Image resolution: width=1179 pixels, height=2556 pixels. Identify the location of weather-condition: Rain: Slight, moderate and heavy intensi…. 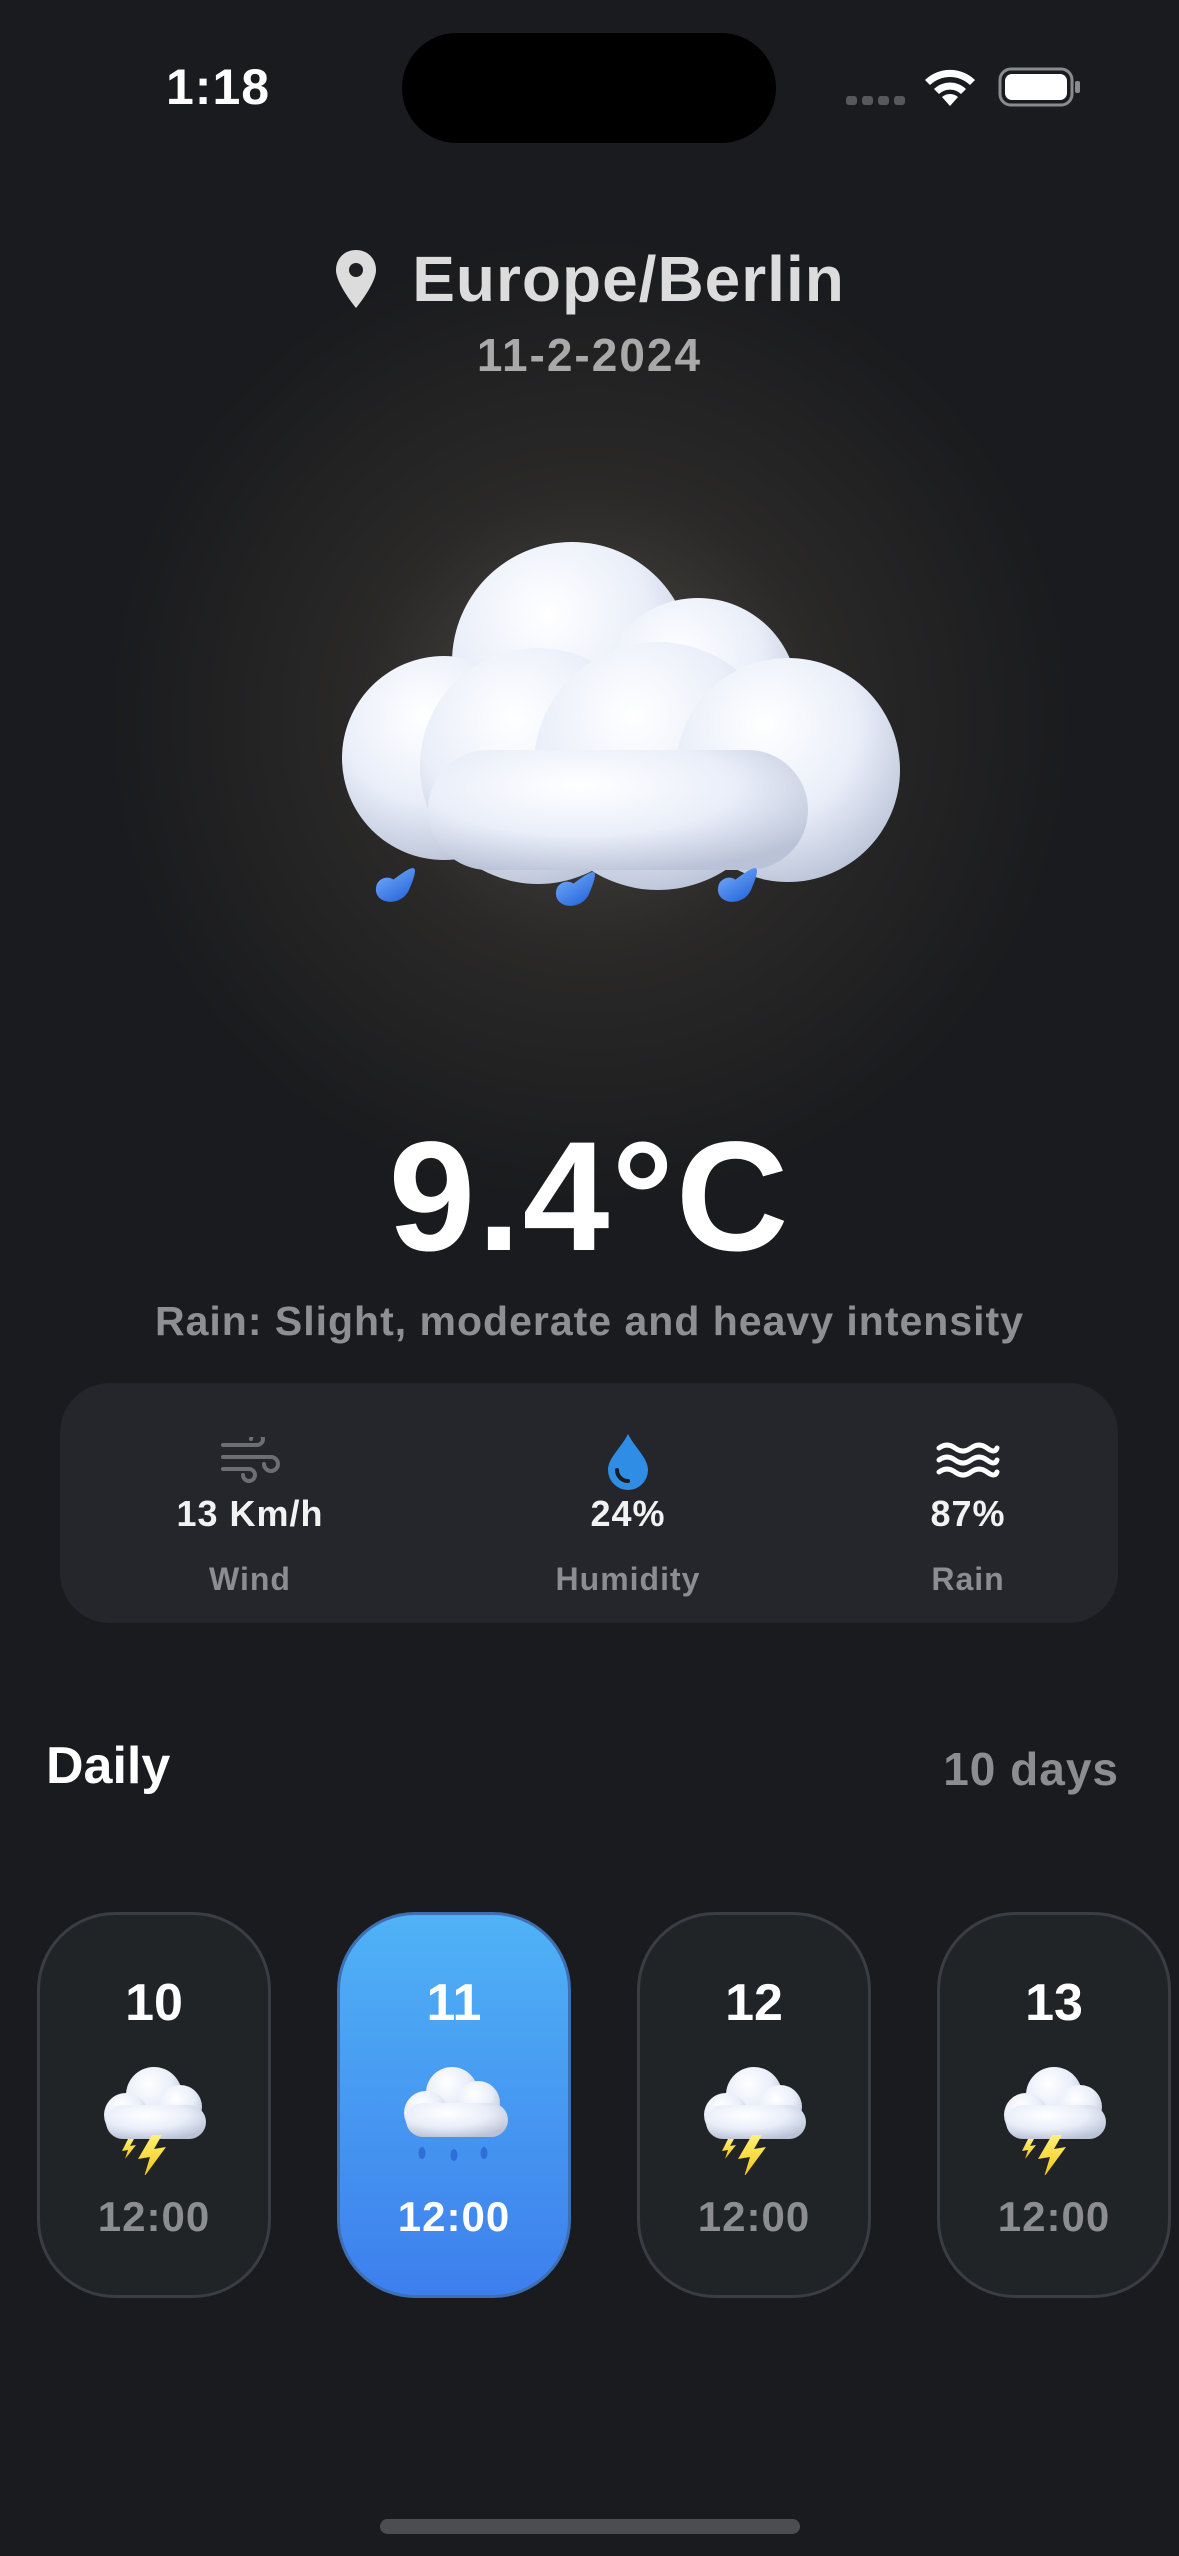
(589, 1321).